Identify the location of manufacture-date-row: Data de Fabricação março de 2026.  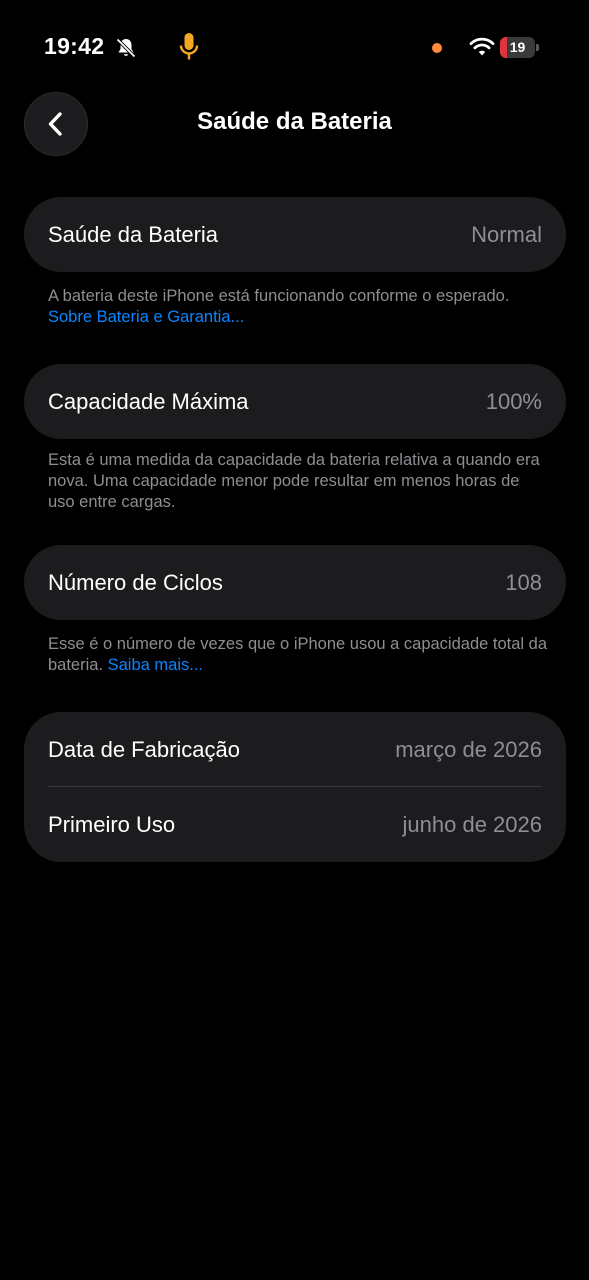
(295, 749).